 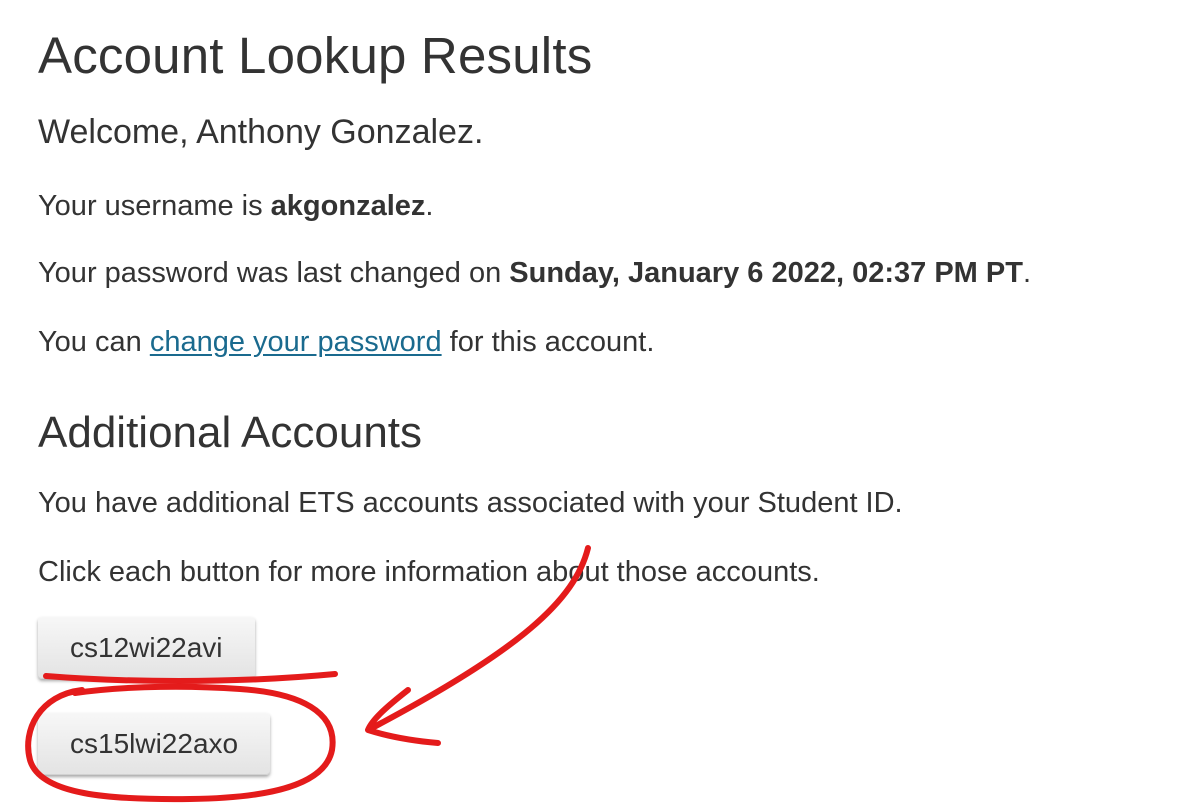 I want to click on username-line: Your username is akgonzalez., so click(x=235, y=206).